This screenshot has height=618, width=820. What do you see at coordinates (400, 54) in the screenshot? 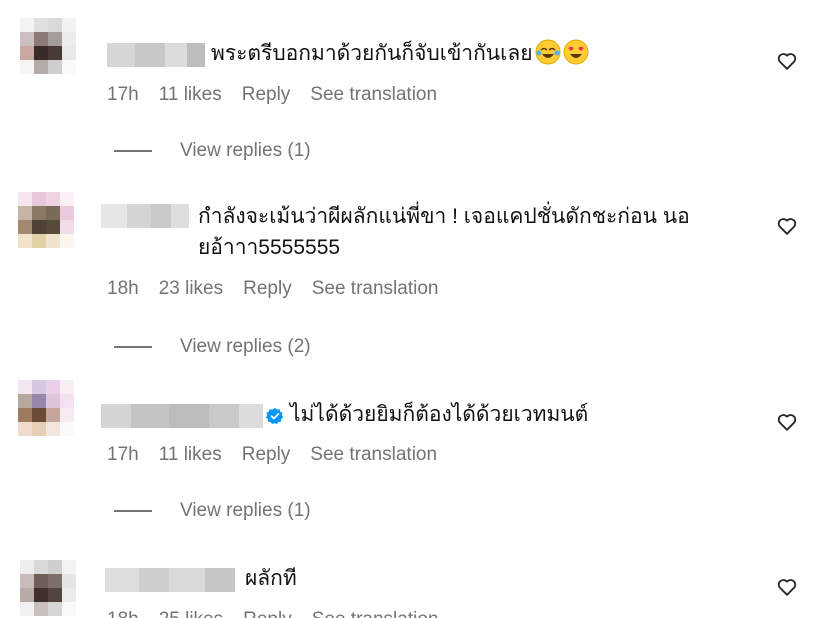
I see `comment-text: พระตรีบอกมาด้วยกันก็จับเข้ากันเลย` at bounding box center [400, 54].